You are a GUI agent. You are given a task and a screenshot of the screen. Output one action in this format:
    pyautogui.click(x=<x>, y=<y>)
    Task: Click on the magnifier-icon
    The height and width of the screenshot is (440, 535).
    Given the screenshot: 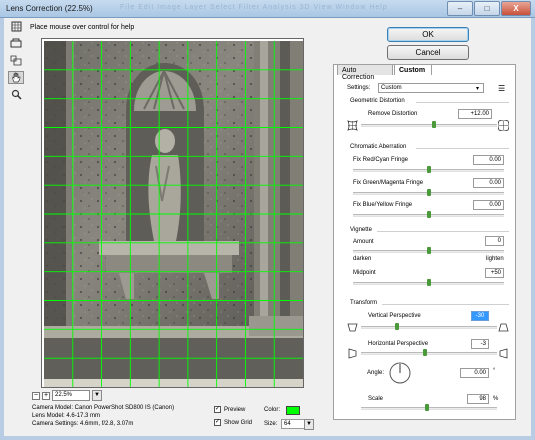 What is the action you would take?
    pyautogui.click(x=16, y=94)
    